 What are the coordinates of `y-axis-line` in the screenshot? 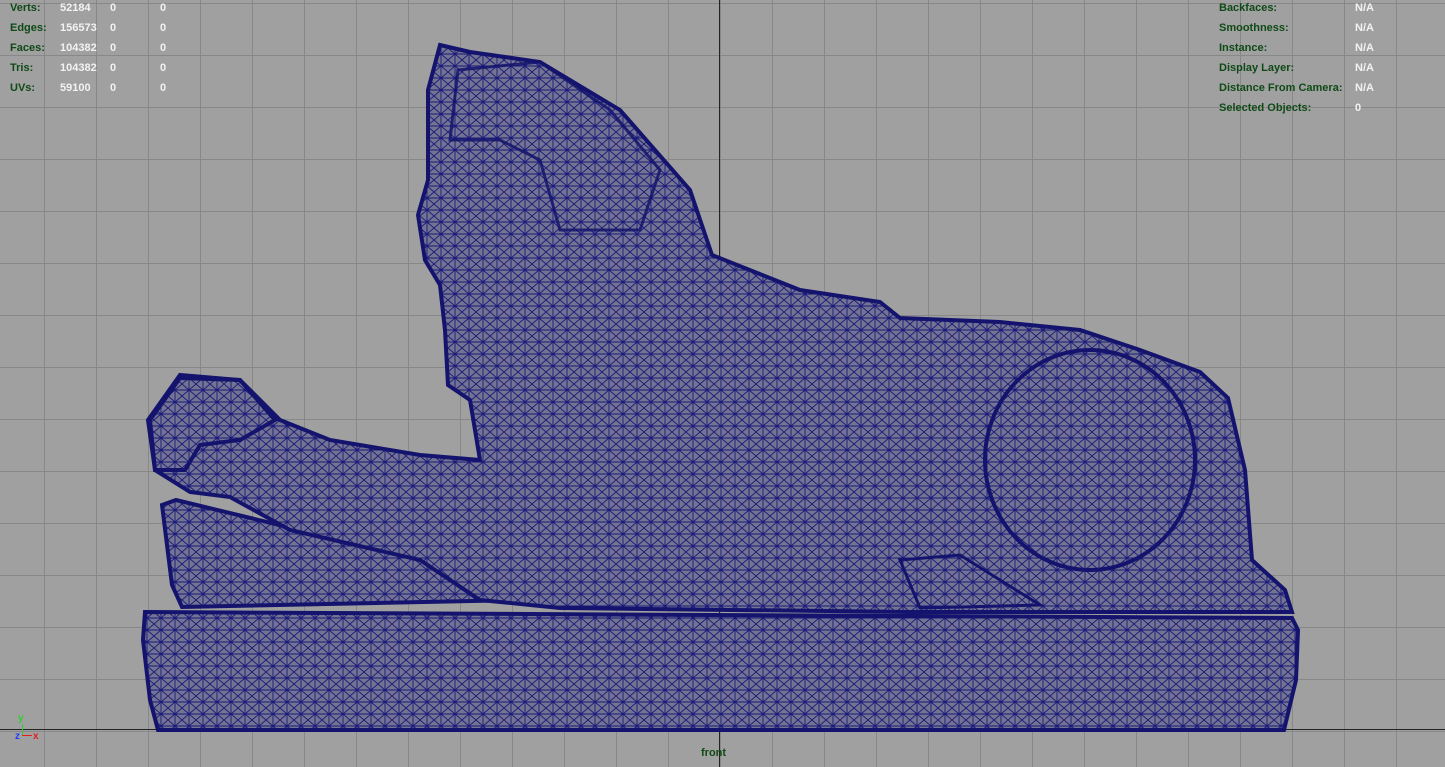 It's located at (22, 729).